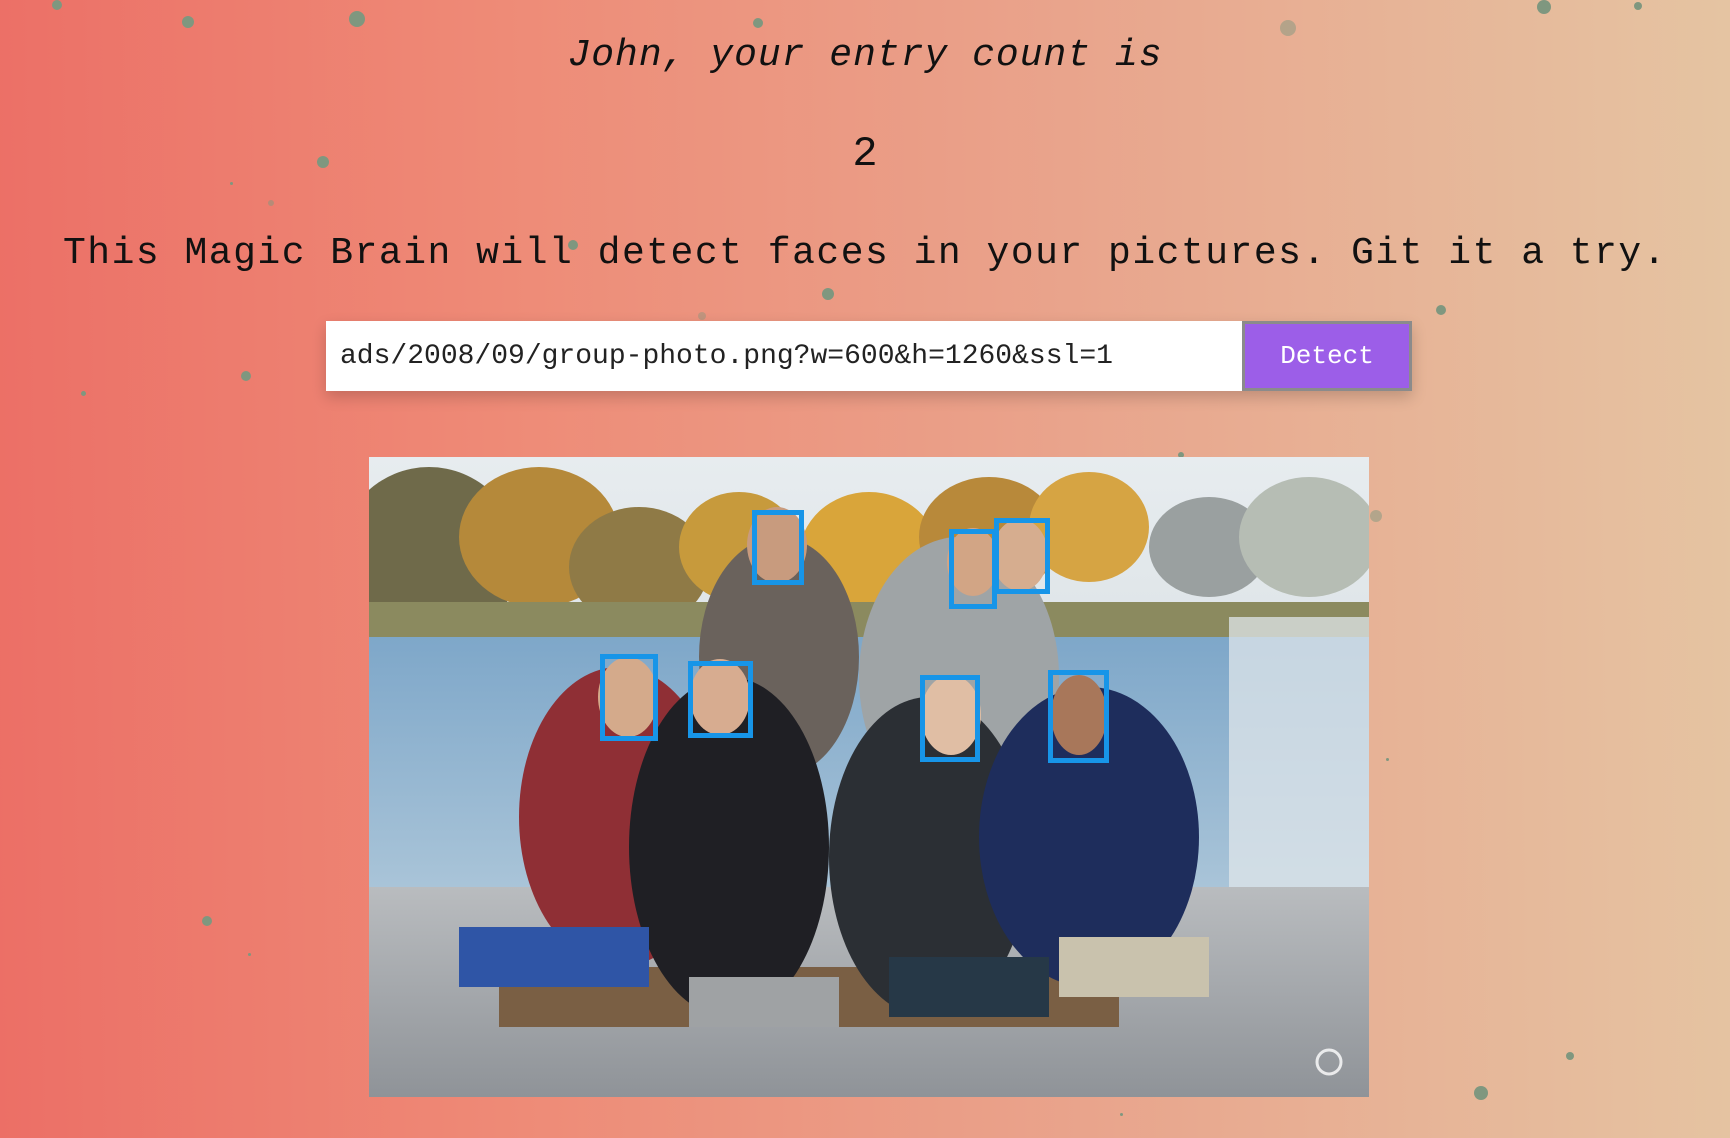 This screenshot has width=1730, height=1138. I want to click on image-url-form: Detect, so click(869, 356).